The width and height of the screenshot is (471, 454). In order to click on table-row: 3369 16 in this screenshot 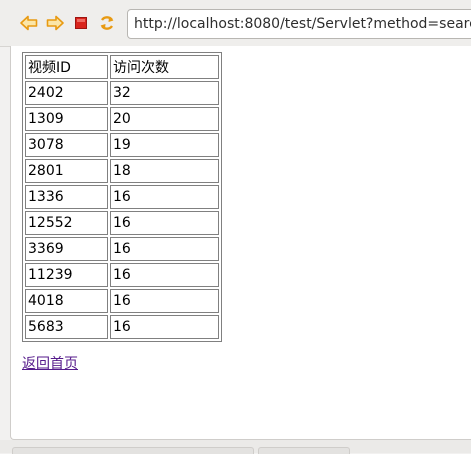, I will do `click(122, 249)`.